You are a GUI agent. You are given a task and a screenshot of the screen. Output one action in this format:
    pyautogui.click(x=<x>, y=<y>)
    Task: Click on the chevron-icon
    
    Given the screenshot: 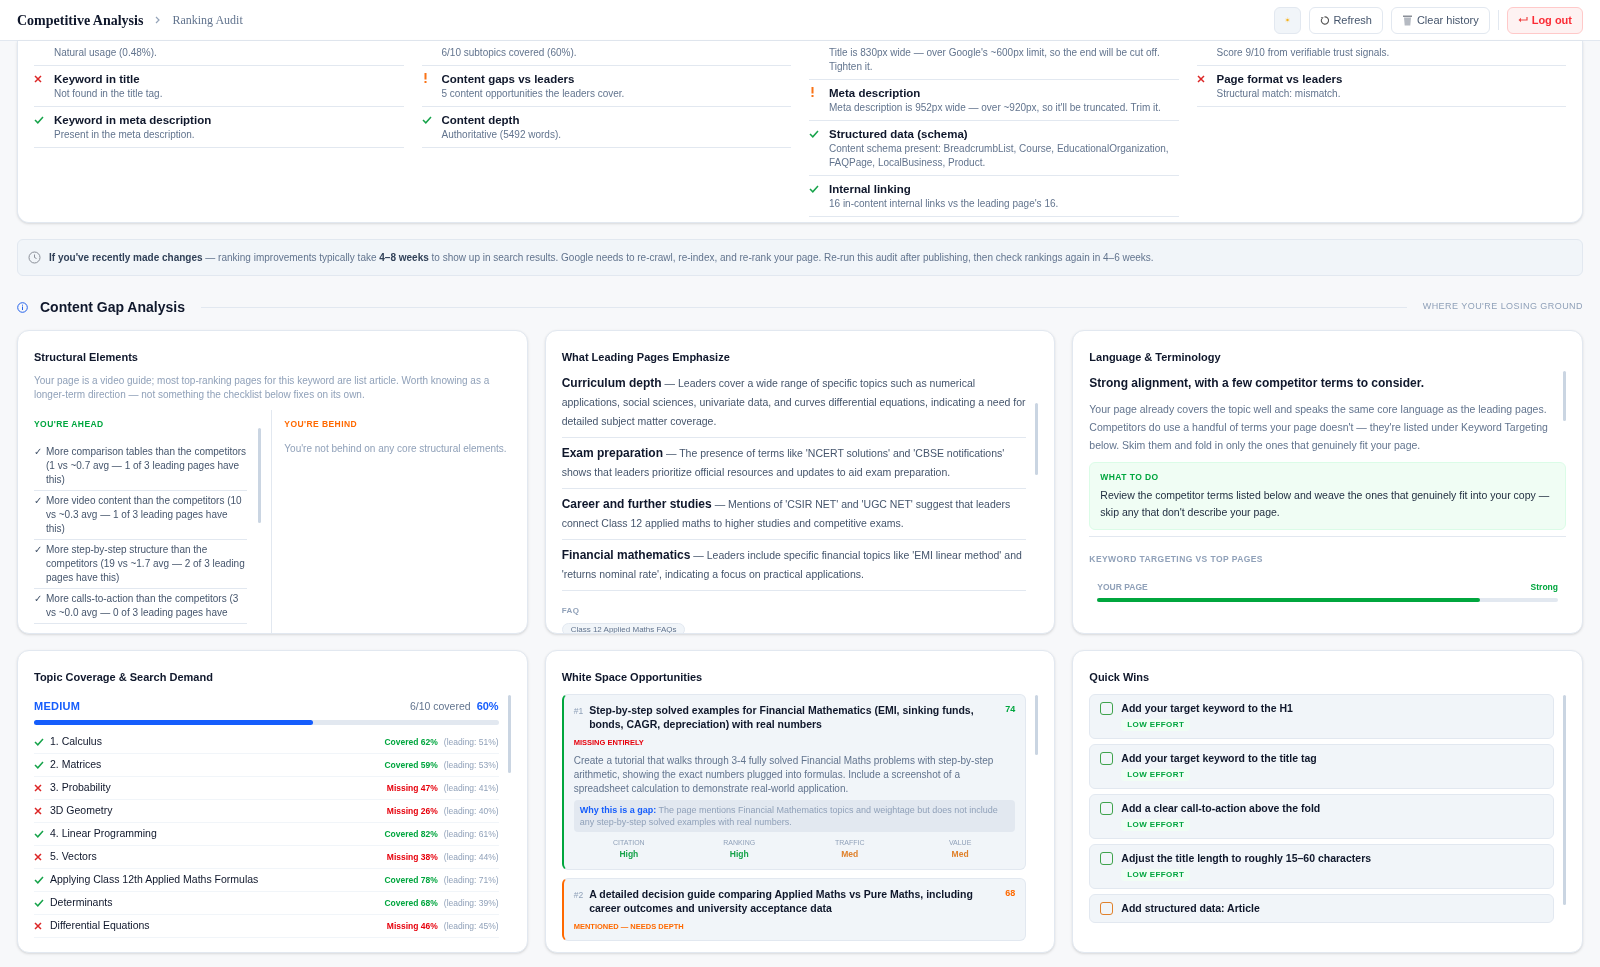 What is the action you would take?
    pyautogui.click(x=158, y=20)
    